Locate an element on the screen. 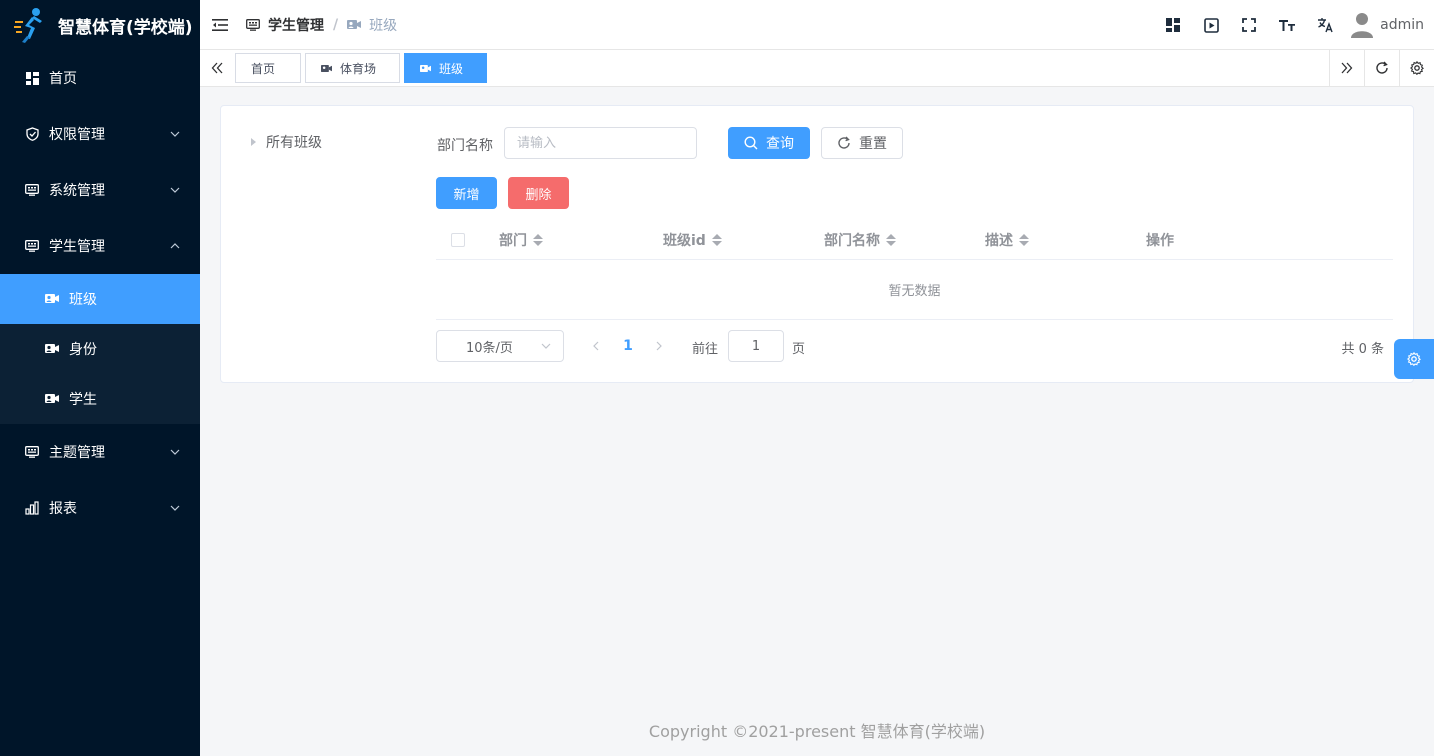  column-label: 部门名称 is located at coordinates (852, 241).